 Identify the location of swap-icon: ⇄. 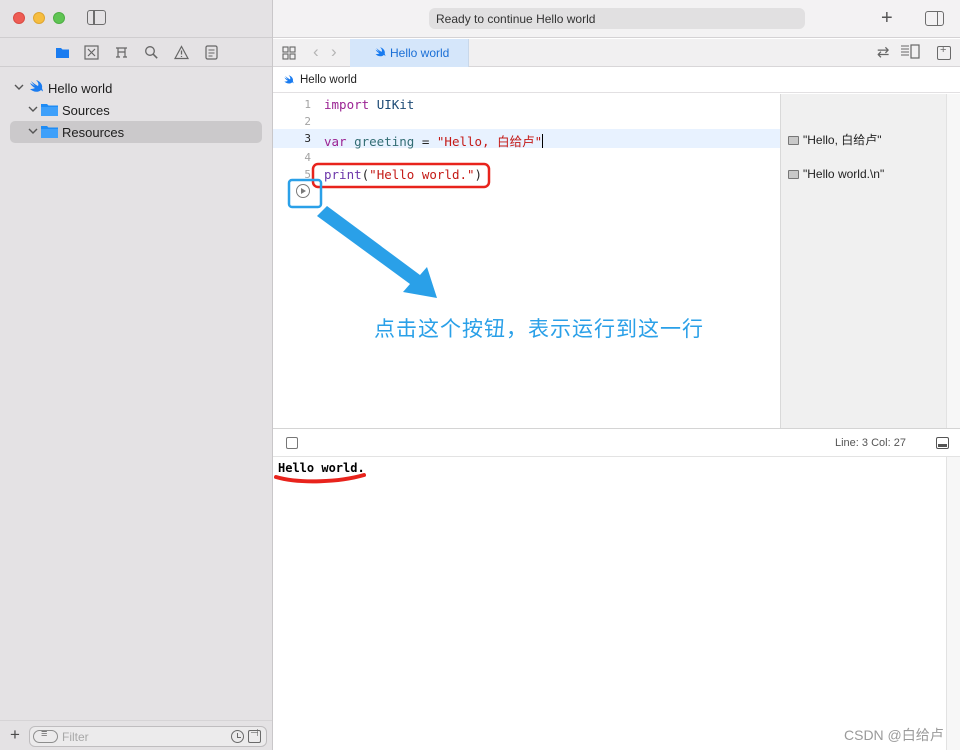
(883, 52).